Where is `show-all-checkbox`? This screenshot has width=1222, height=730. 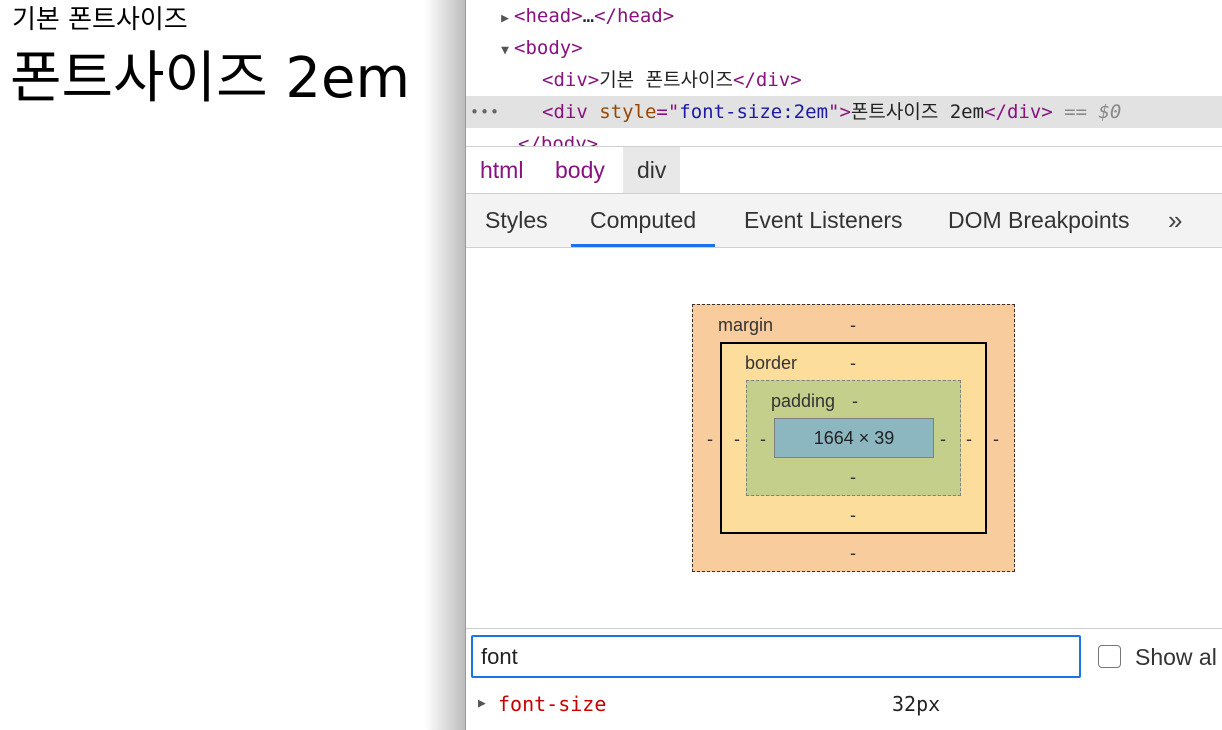 show-all-checkbox is located at coordinates (1109, 657).